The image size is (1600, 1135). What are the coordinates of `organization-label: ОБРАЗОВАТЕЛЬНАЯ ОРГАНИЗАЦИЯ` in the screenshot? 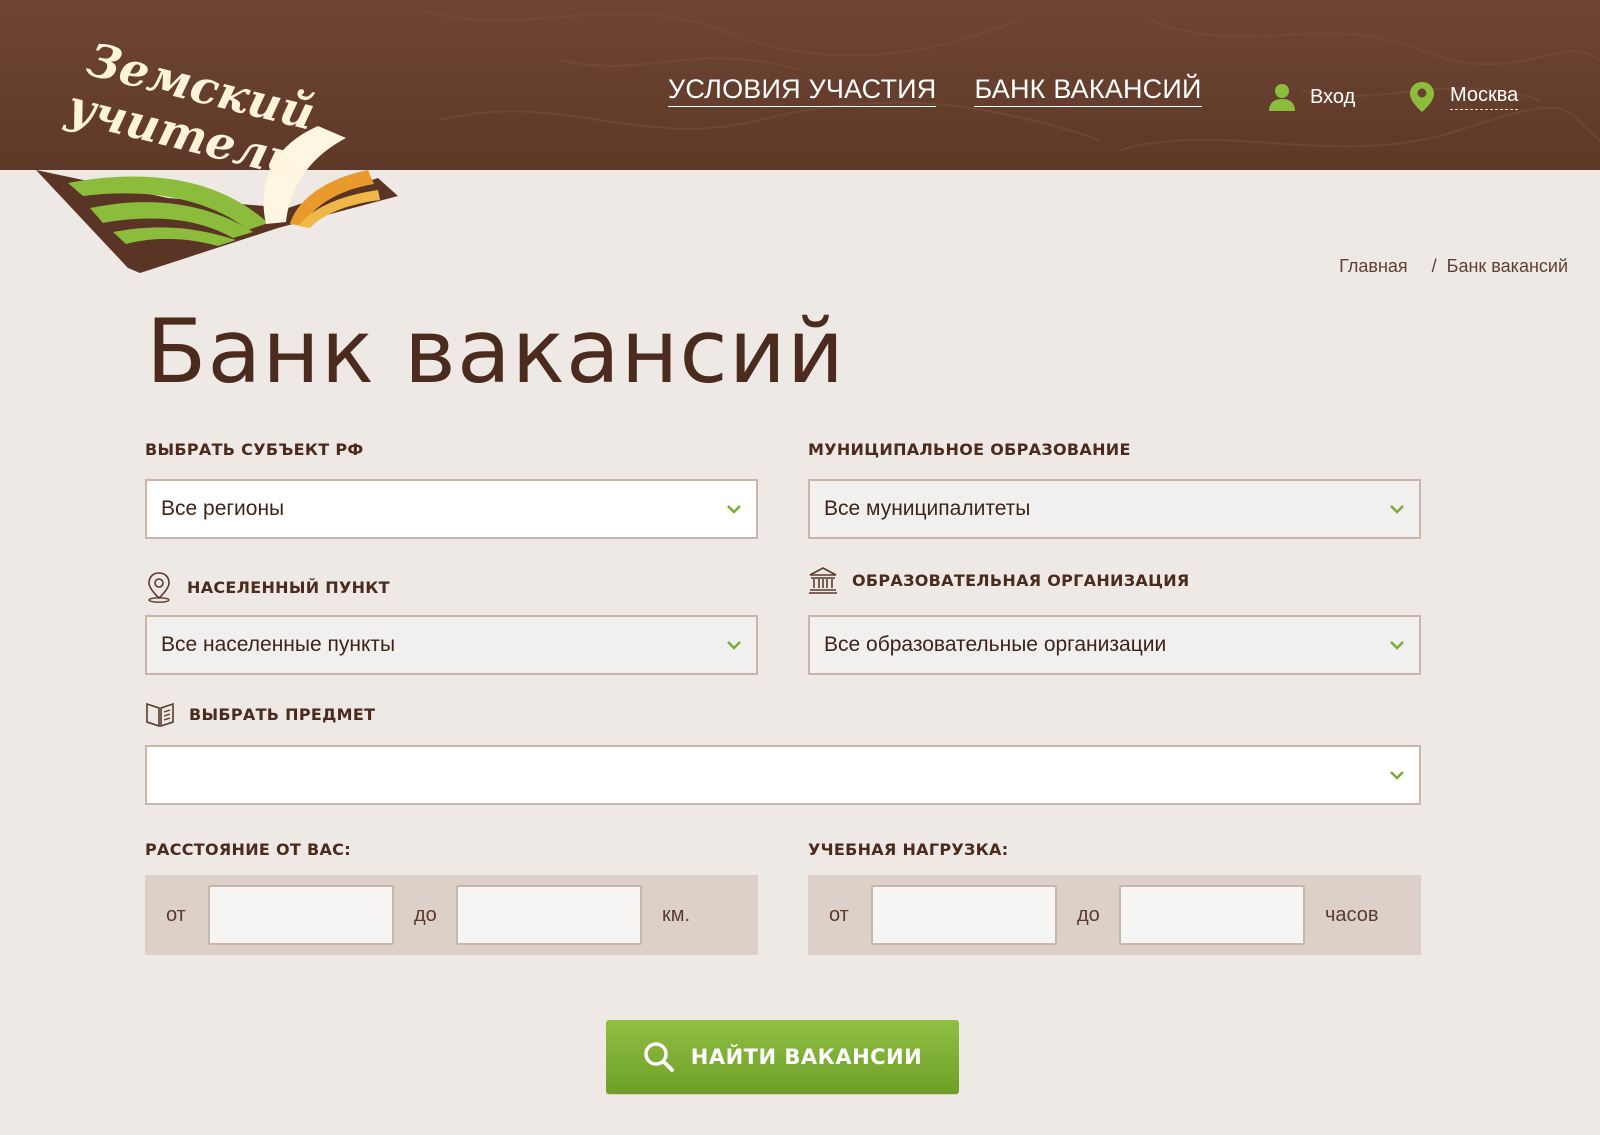 It's located at (999, 580).